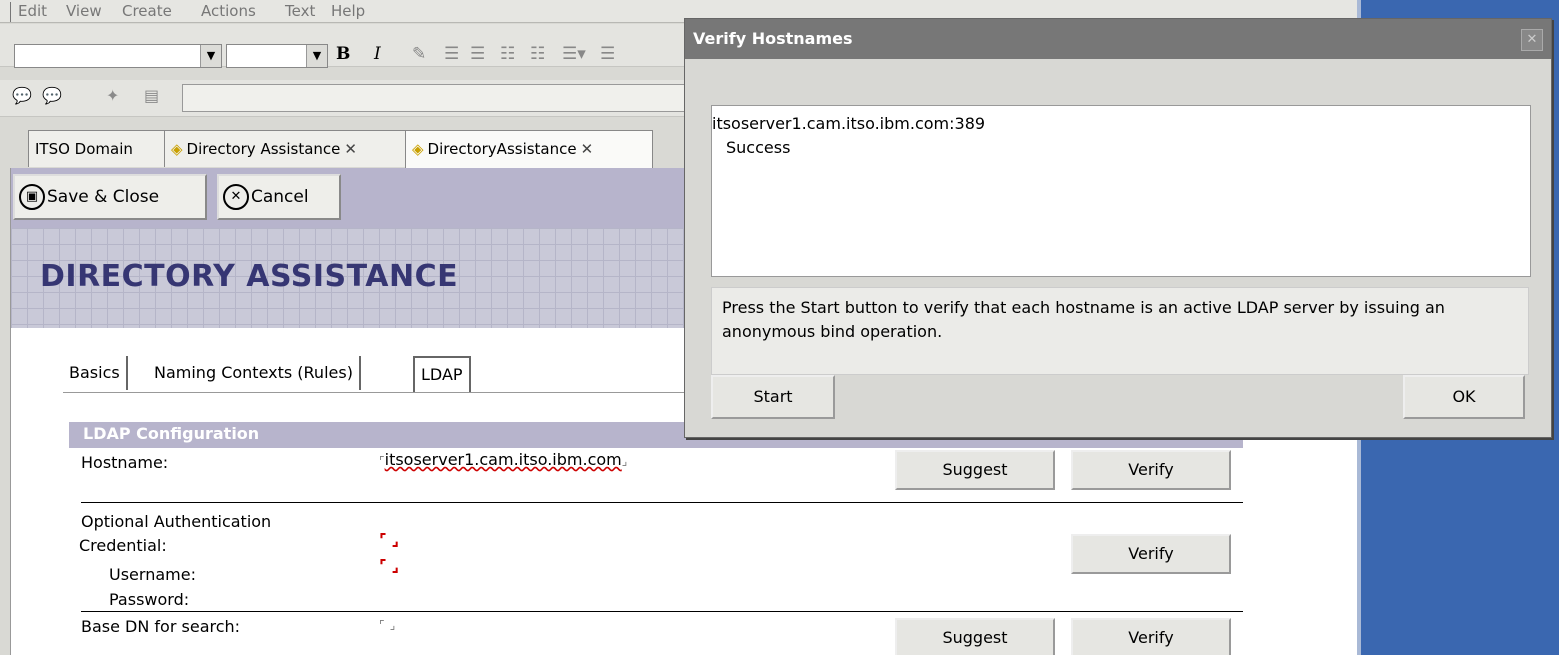 Image resolution: width=1559 pixels, height=655 pixels. Describe the element at coordinates (1151, 636) in the screenshot. I see `verify-basedn-button: Verify` at that location.